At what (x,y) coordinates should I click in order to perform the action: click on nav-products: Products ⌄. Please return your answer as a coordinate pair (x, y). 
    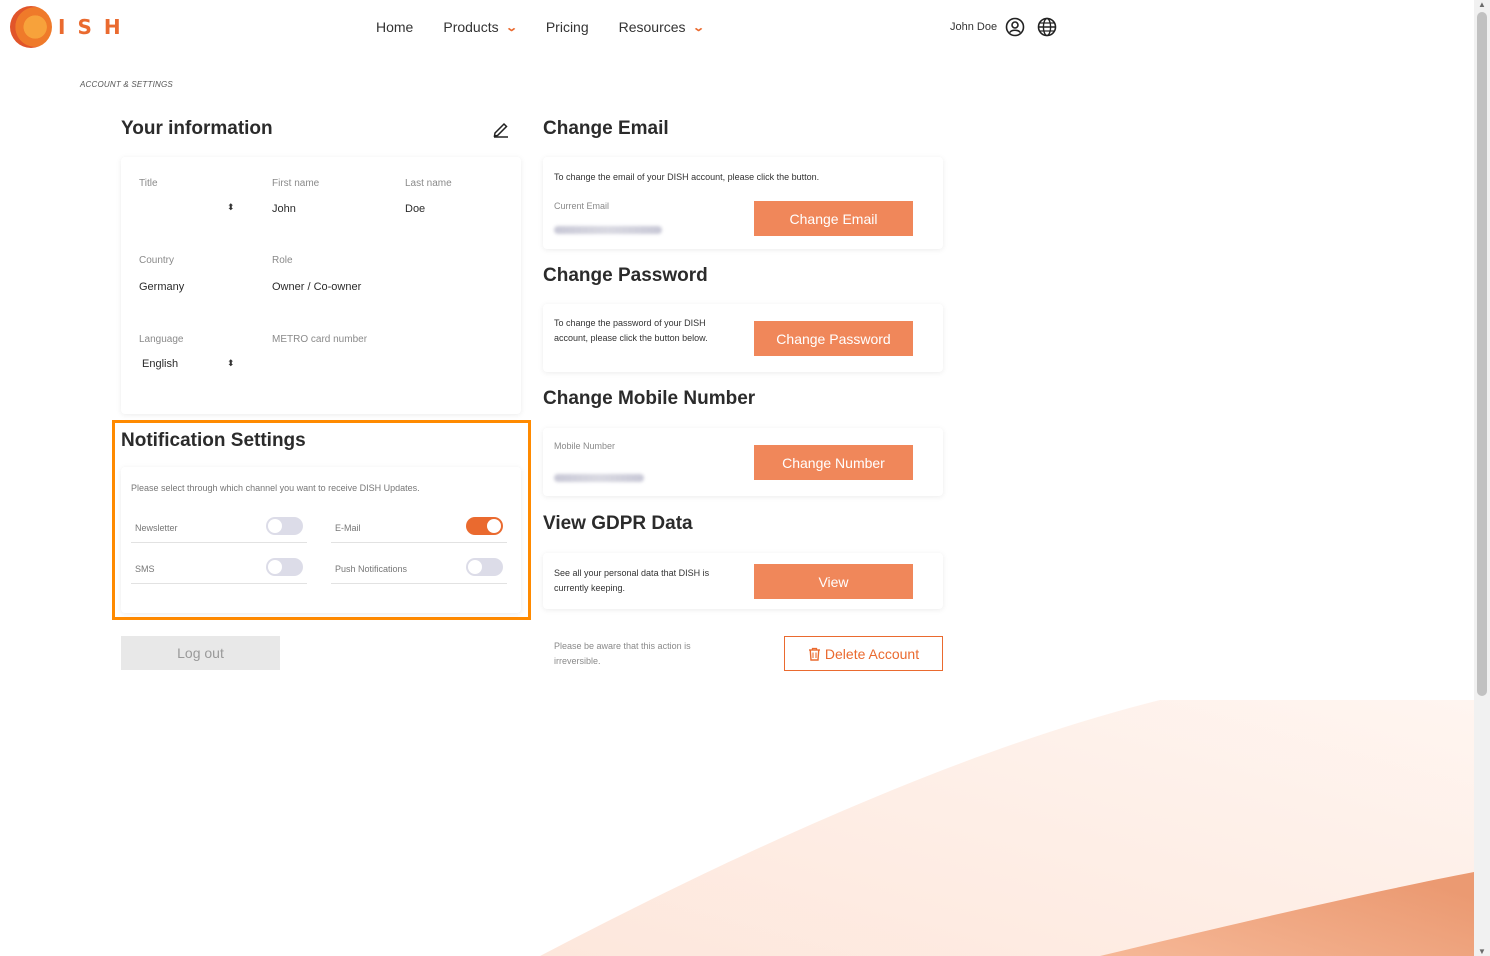
    Looking at the image, I should click on (480, 27).